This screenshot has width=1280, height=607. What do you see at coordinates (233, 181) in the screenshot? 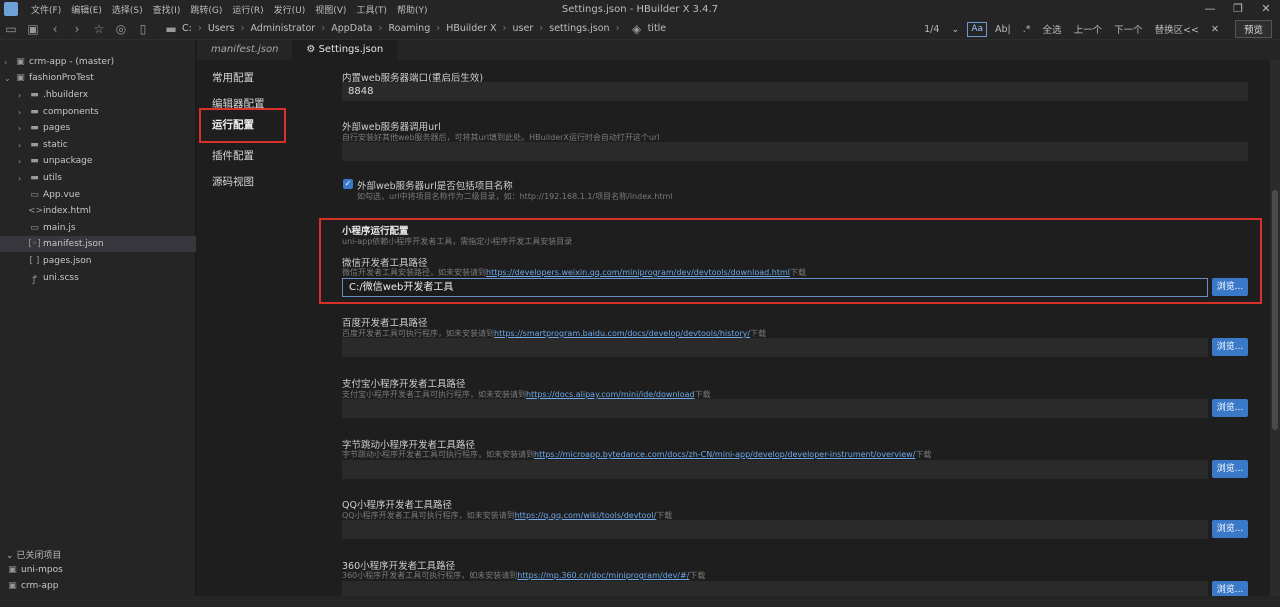
I see `settings-nav-source: 源码视图` at bounding box center [233, 181].